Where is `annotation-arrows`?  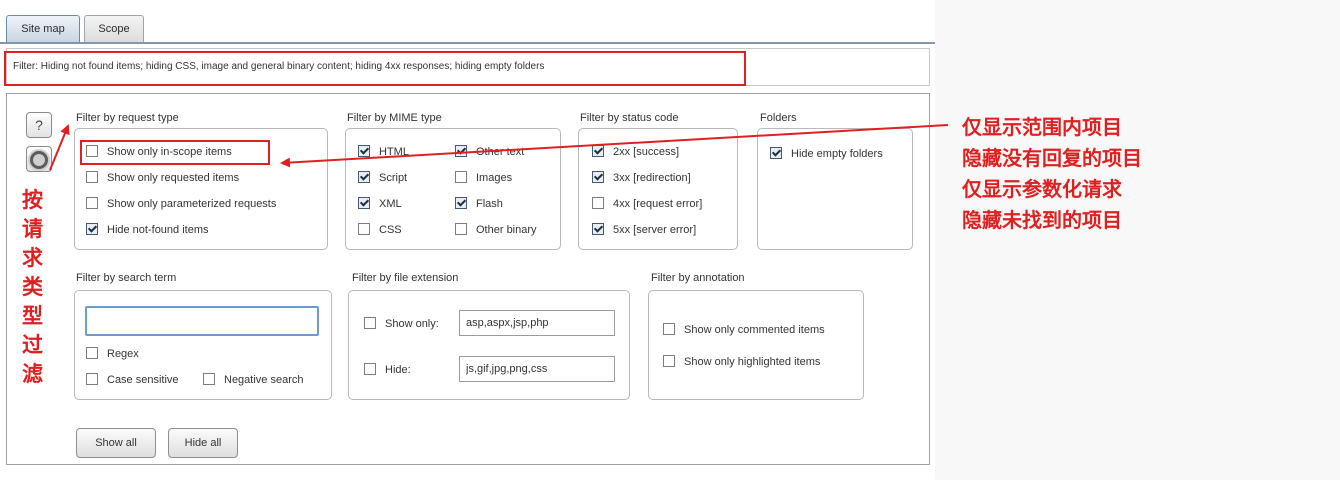 annotation-arrows is located at coordinates (499, 147).